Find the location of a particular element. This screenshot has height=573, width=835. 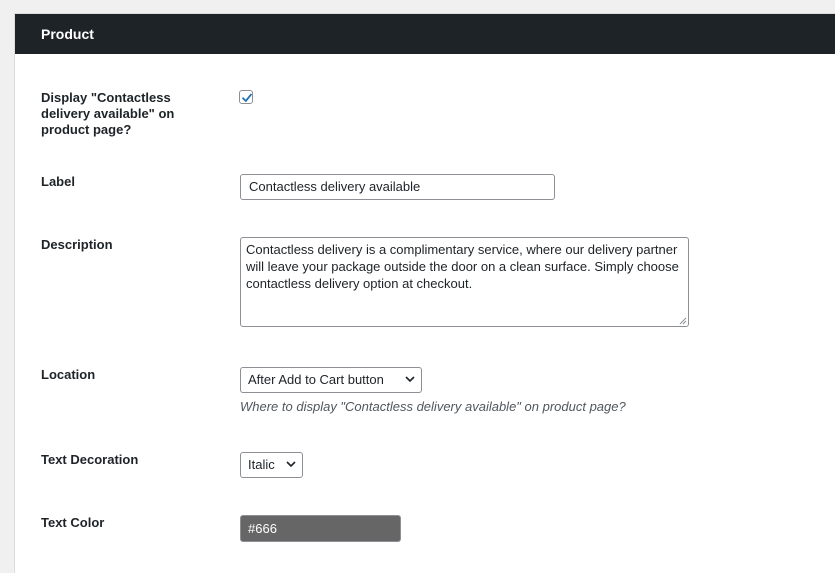

resize-grip-icon is located at coordinates (683, 321).